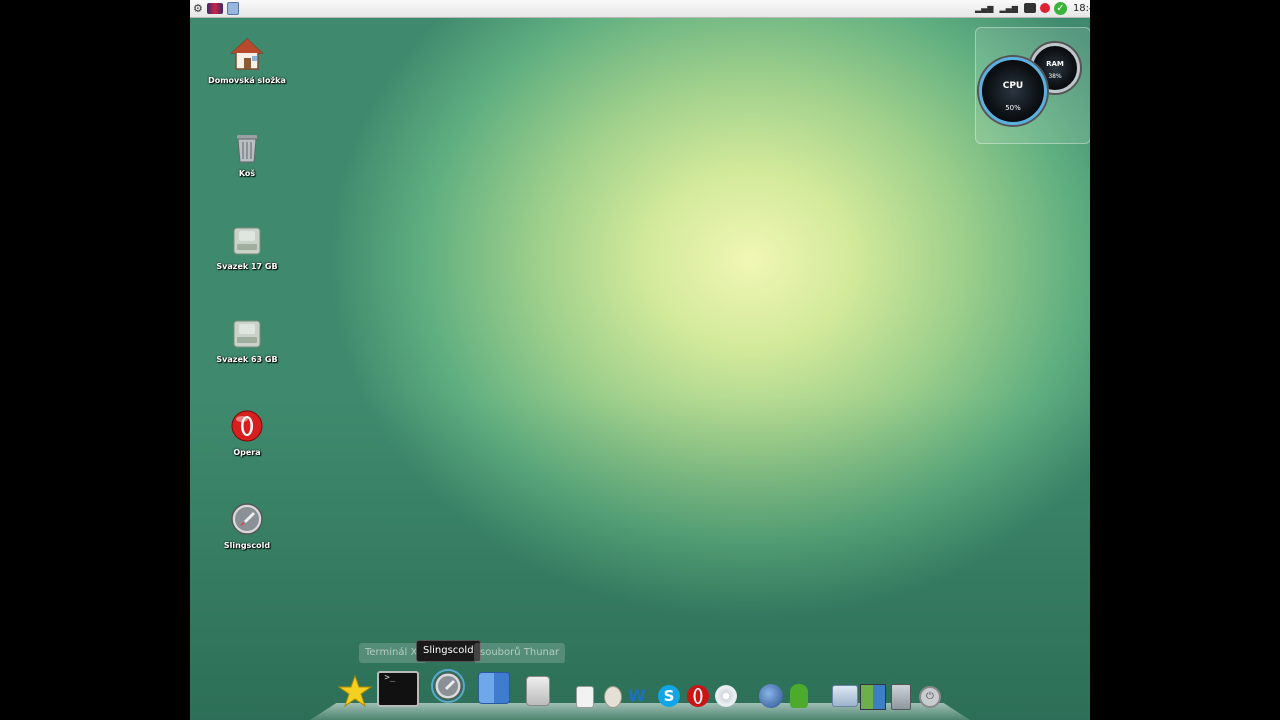 The image size is (1280, 720). I want to click on dock-wiki-icon: W, so click(637, 695).